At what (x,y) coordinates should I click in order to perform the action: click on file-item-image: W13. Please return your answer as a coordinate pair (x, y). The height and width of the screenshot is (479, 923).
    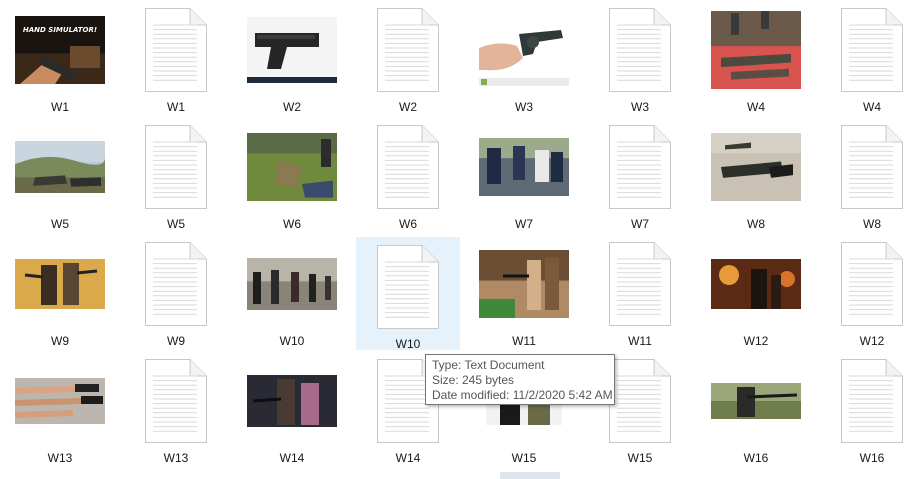
    Looking at the image, I should click on (60, 408).